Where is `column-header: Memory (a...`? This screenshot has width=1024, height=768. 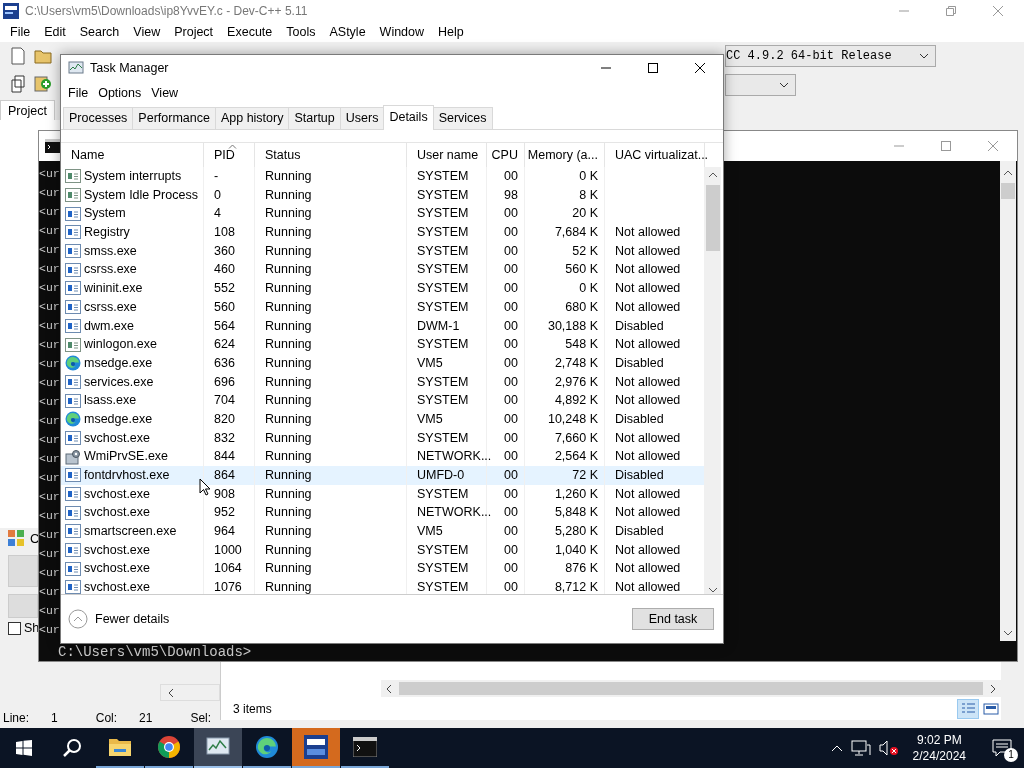 column-header: Memory (a... is located at coordinates (565, 155).